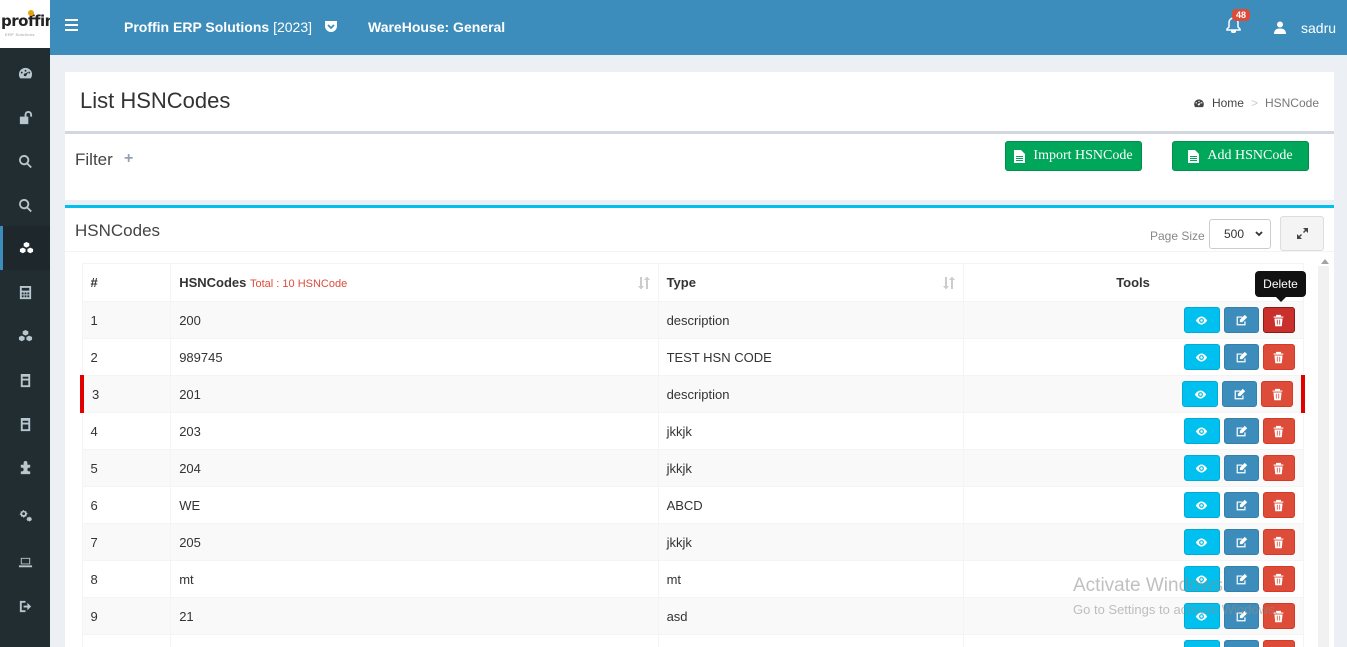  I want to click on row-number: 7, so click(126, 542).